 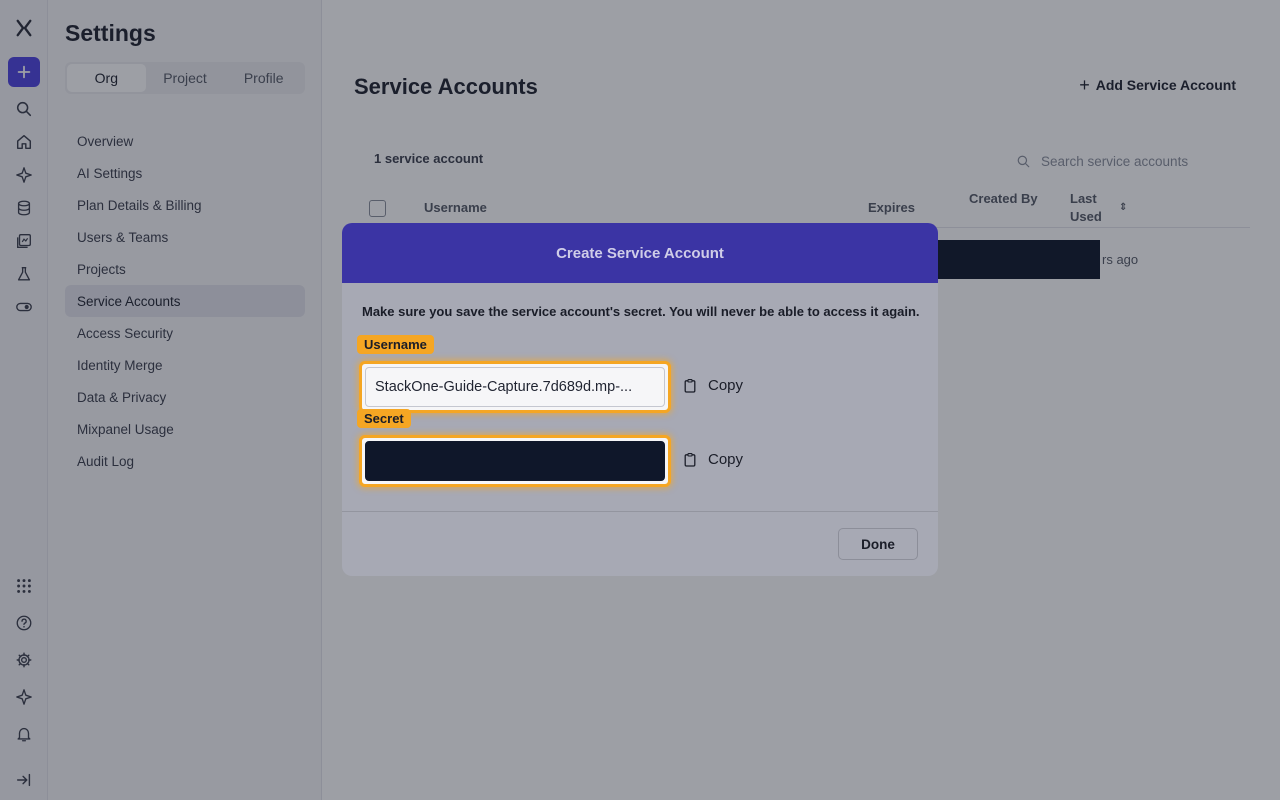 I want to click on copy-secret-button: Copy, so click(x=712, y=459).